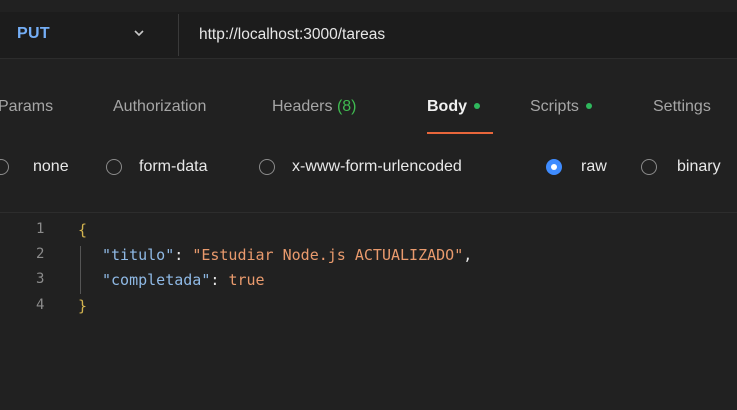 This screenshot has width=737, height=410. What do you see at coordinates (477, 105) in the screenshot?
I see `body-status-dot` at bounding box center [477, 105].